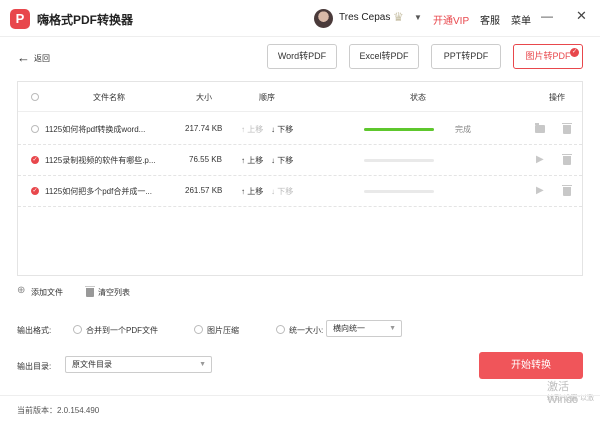  Describe the element at coordinates (34, 330) in the screenshot. I see `output-format-label: 输出格式:` at that location.